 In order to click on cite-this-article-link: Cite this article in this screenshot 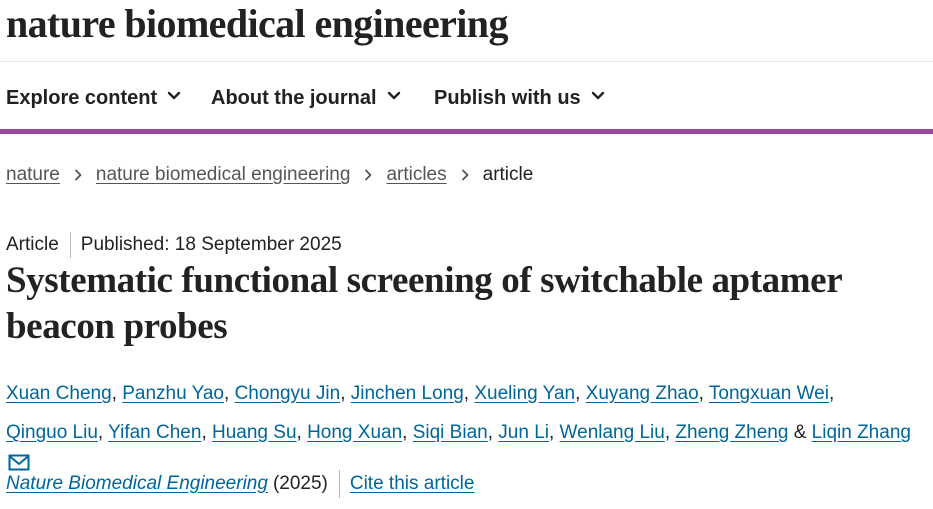, I will do `click(412, 484)`.